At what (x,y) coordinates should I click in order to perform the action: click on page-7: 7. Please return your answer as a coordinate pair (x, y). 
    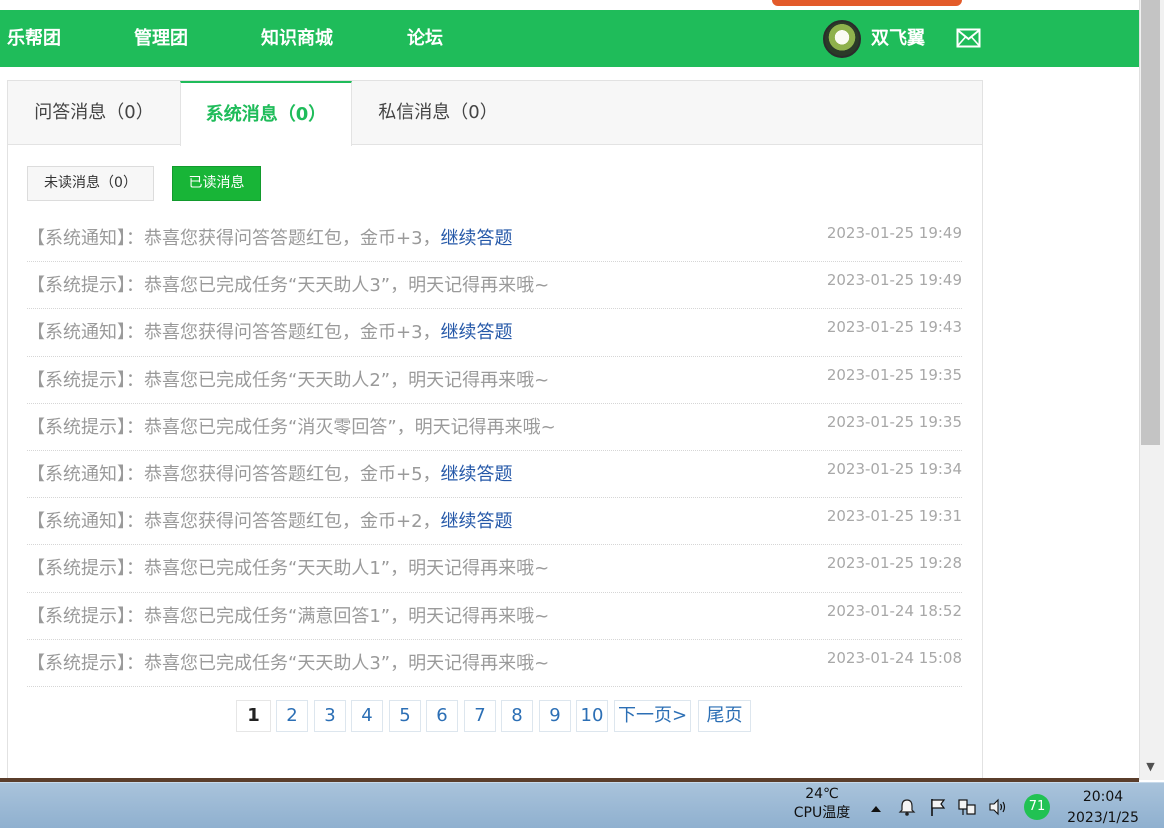
    Looking at the image, I should click on (480, 716).